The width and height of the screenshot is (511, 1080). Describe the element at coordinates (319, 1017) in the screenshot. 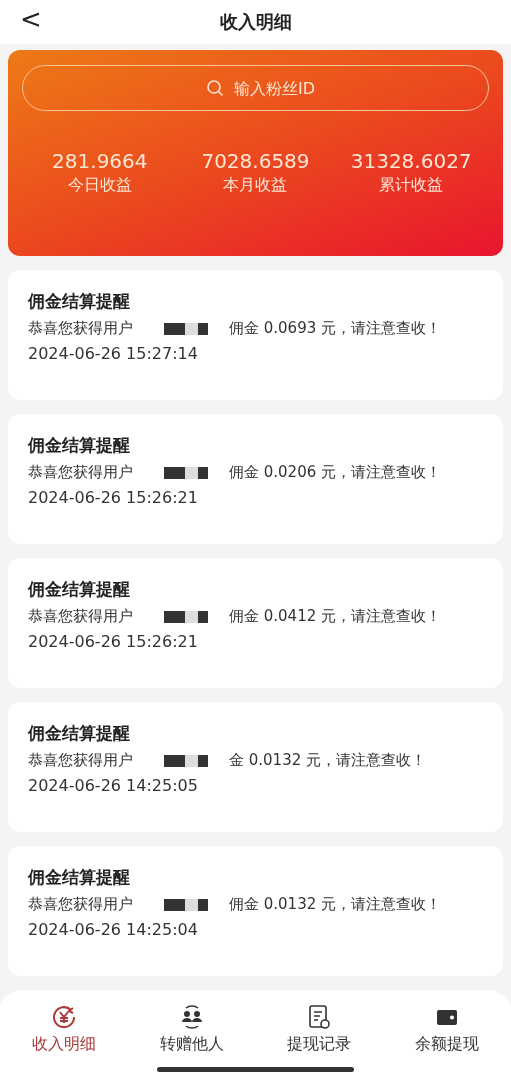

I see `document-icon` at that location.